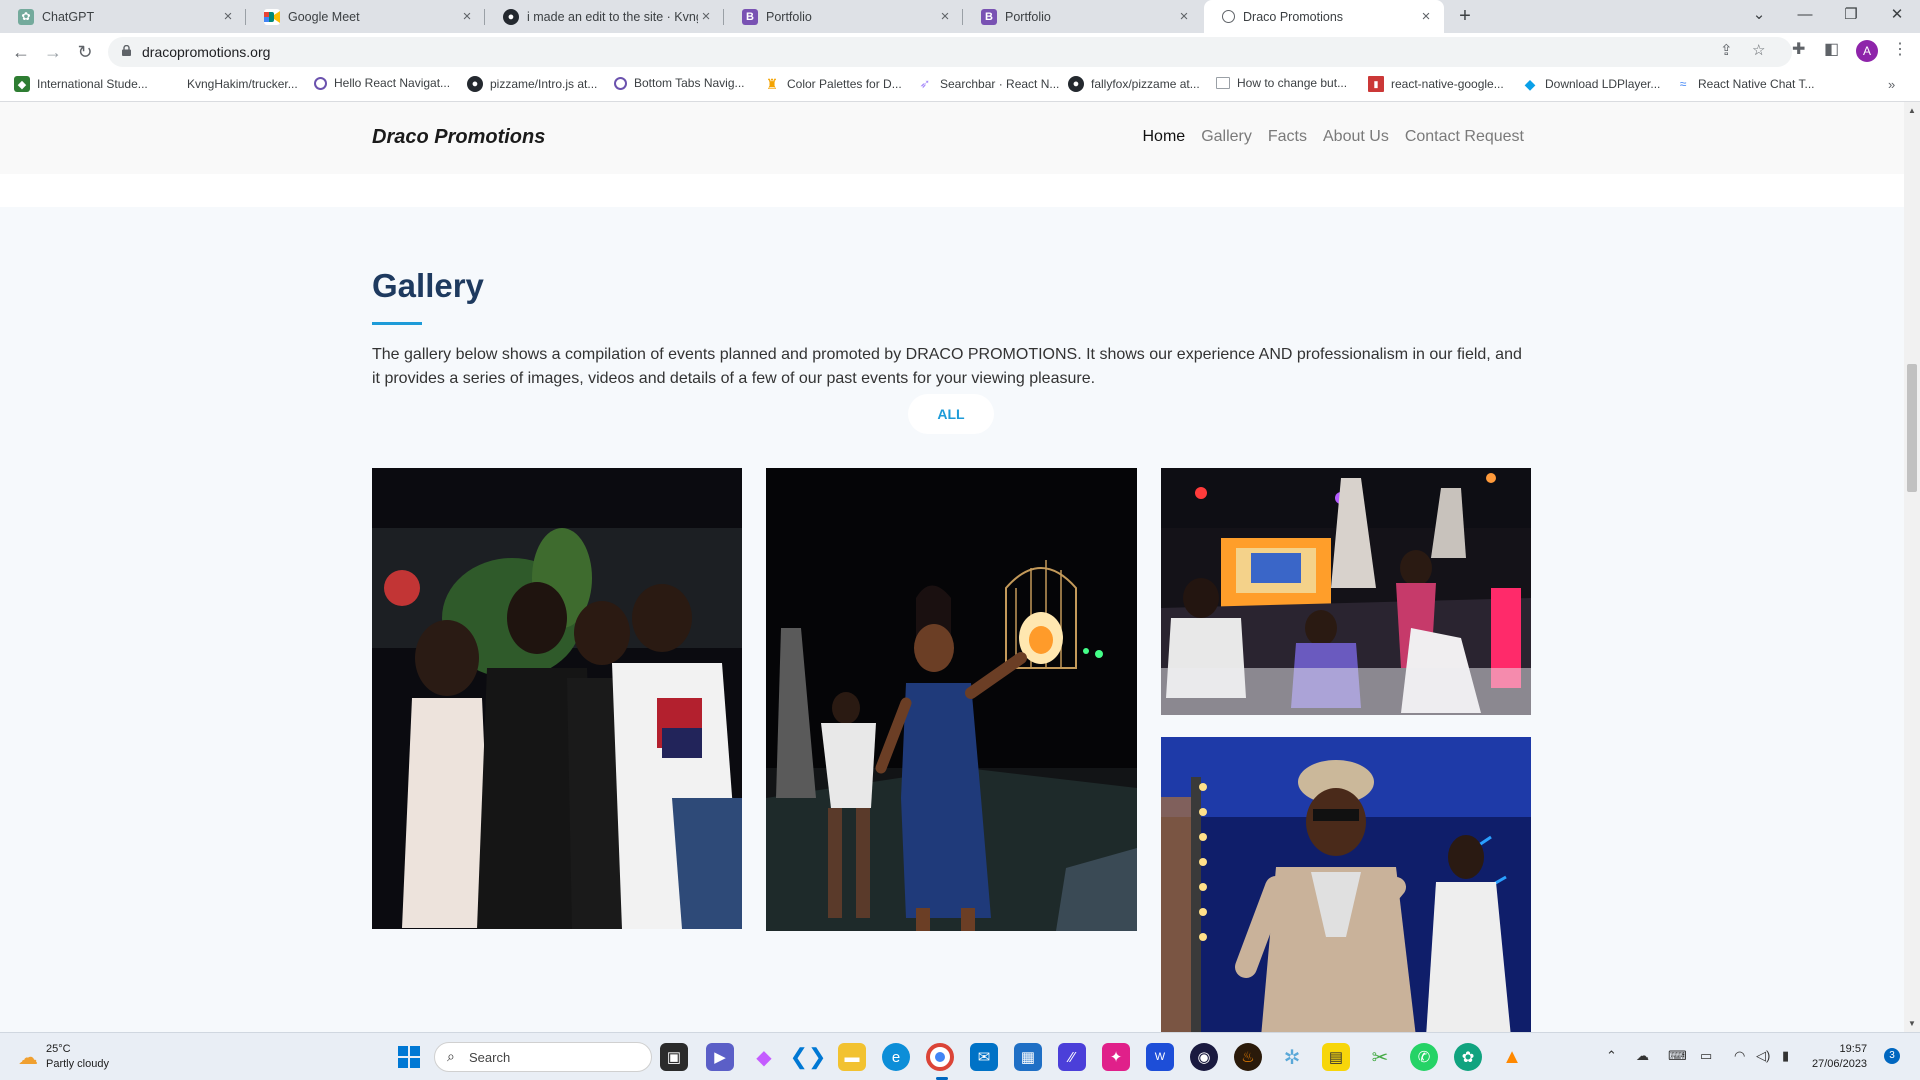 This screenshot has width=1920, height=1080. I want to click on bookmark-star-icon: ☆, so click(1758, 50).